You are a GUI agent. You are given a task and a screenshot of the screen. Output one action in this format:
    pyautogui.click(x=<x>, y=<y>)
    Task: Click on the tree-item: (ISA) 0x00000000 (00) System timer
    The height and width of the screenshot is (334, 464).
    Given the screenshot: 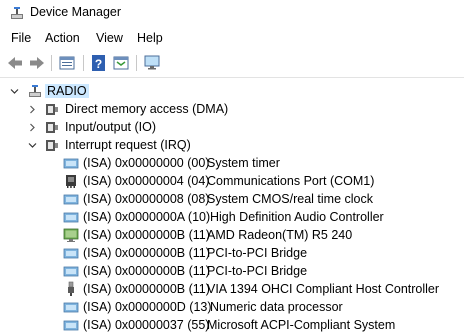 What is the action you would take?
    pyautogui.click(x=232, y=163)
    